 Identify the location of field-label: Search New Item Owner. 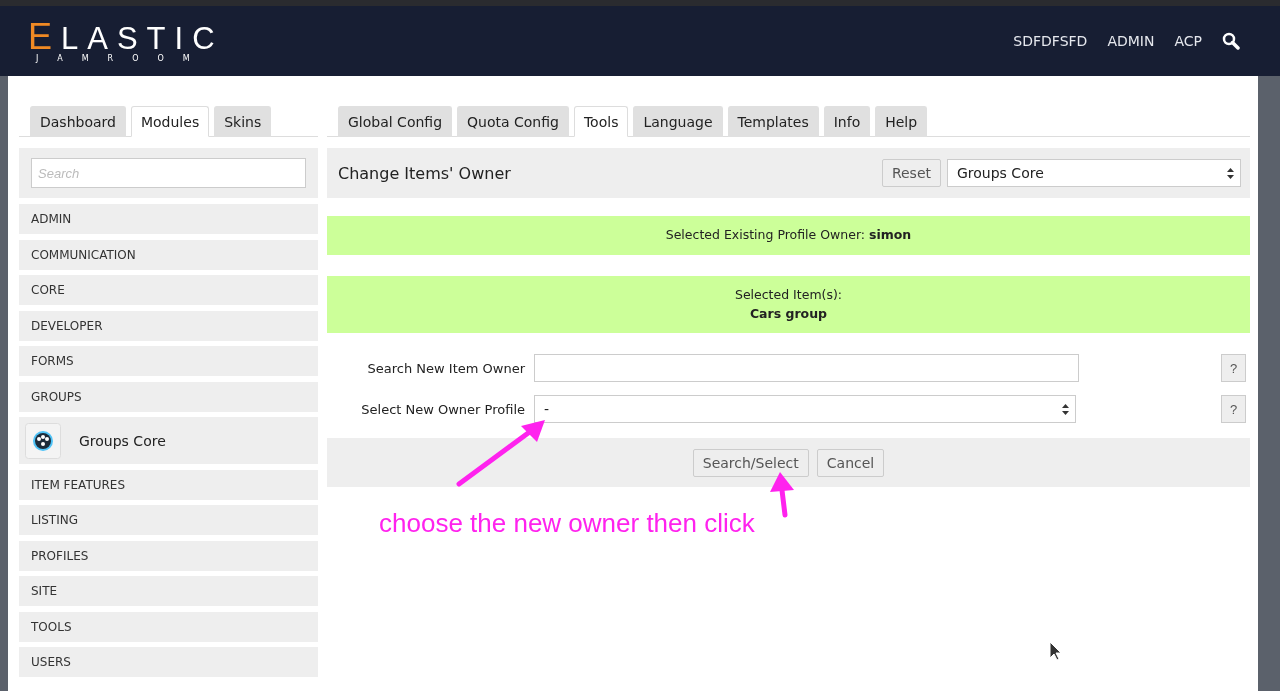
(446, 368).